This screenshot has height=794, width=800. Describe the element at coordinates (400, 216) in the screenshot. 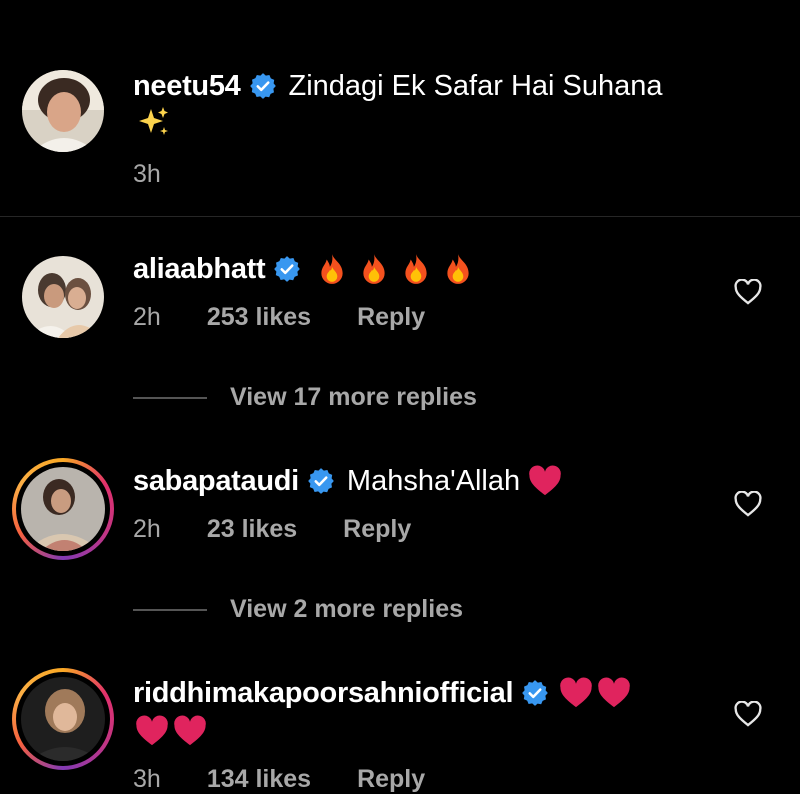

I see `caption-divider` at that location.